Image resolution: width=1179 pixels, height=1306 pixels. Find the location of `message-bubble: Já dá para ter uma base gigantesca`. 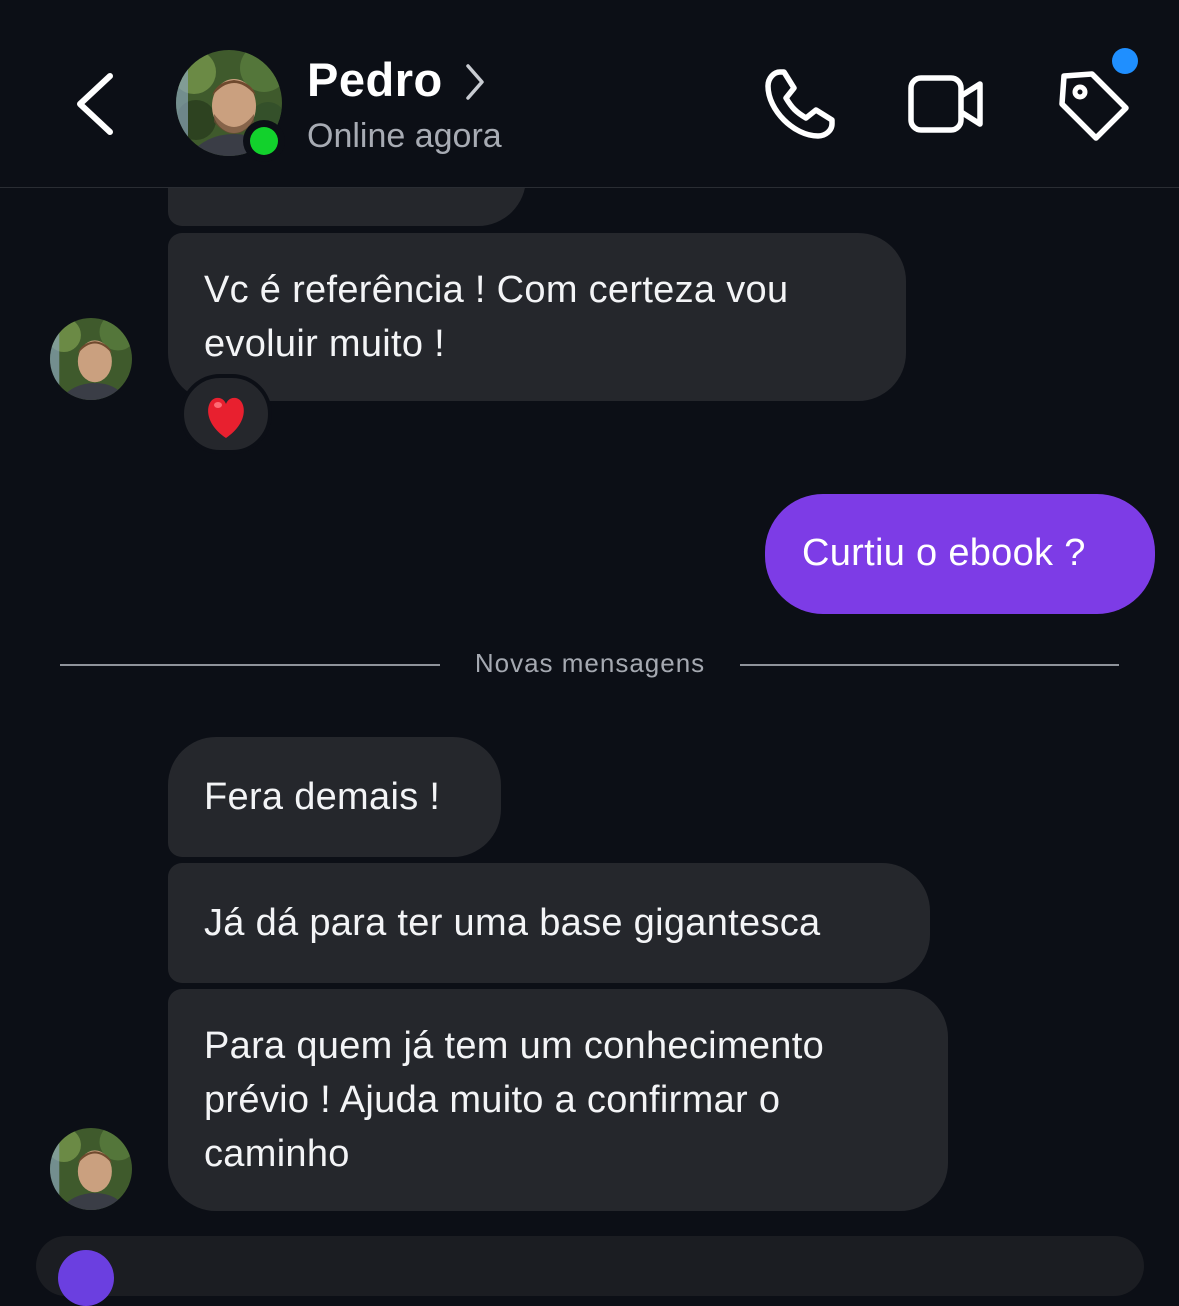

message-bubble: Já dá para ter uma base gigantesca is located at coordinates (549, 923).